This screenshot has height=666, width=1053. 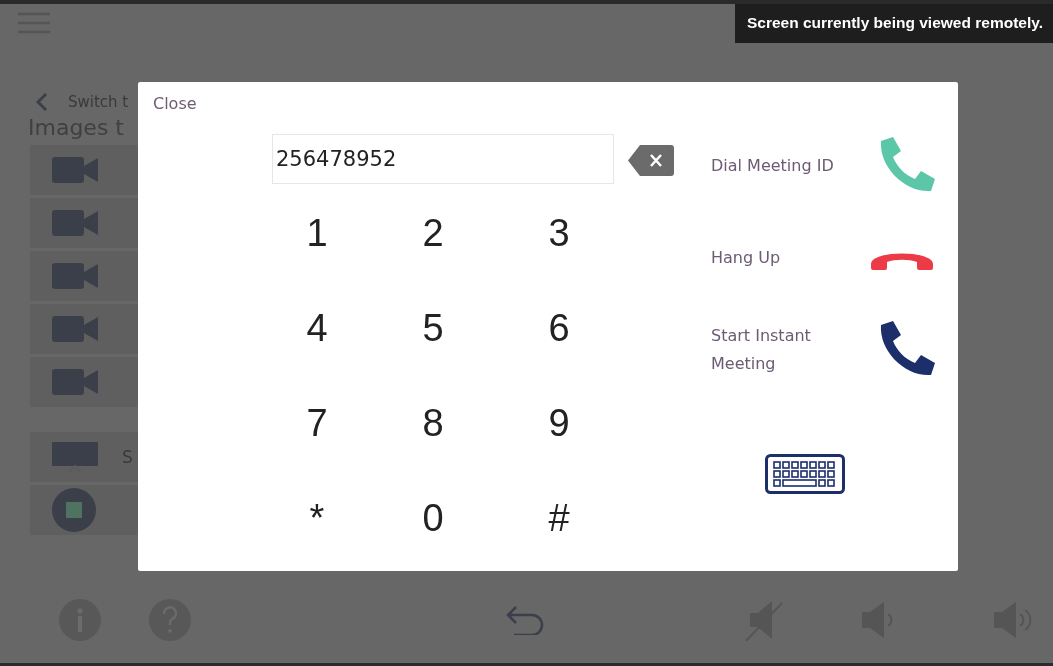 What do you see at coordinates (433, 423) in the screenshot?
I see `keypad-key: 8` at bounding box center [433, 423].